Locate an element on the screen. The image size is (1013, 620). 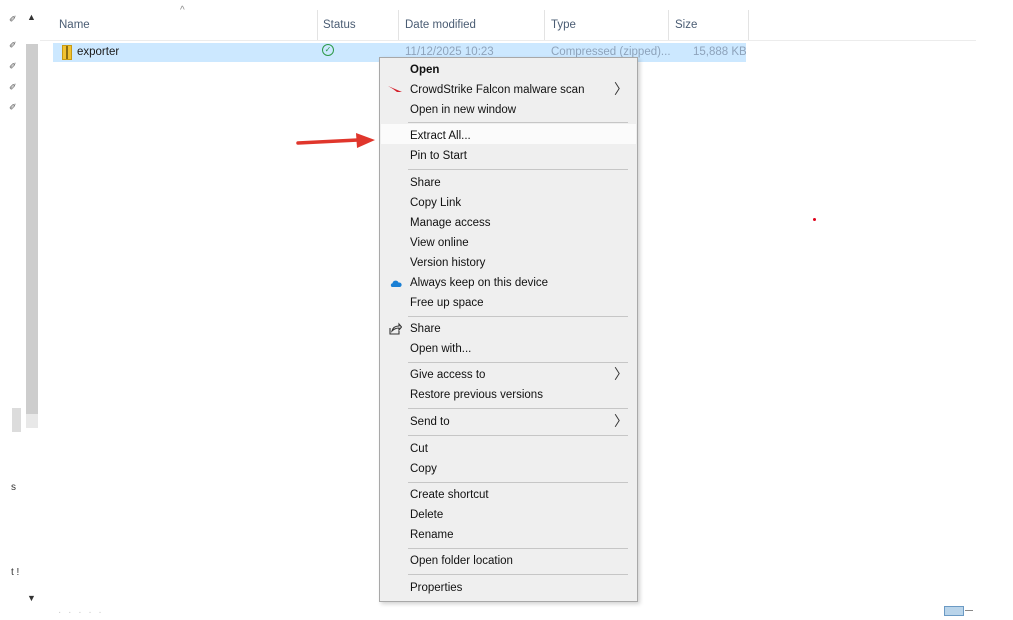
menu-item-rename: Rename is located at coordinates (431, 535).